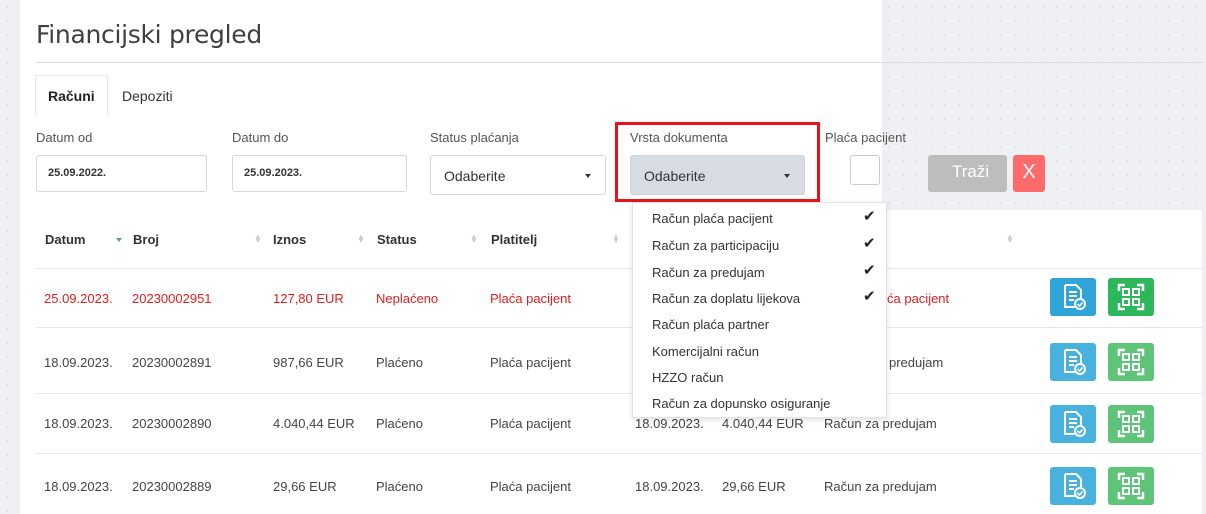  What do you see at coordinates (407, 298) in the screenshot?
I see `cell-status: Neplaćeno` at bounding box center [407, 298].